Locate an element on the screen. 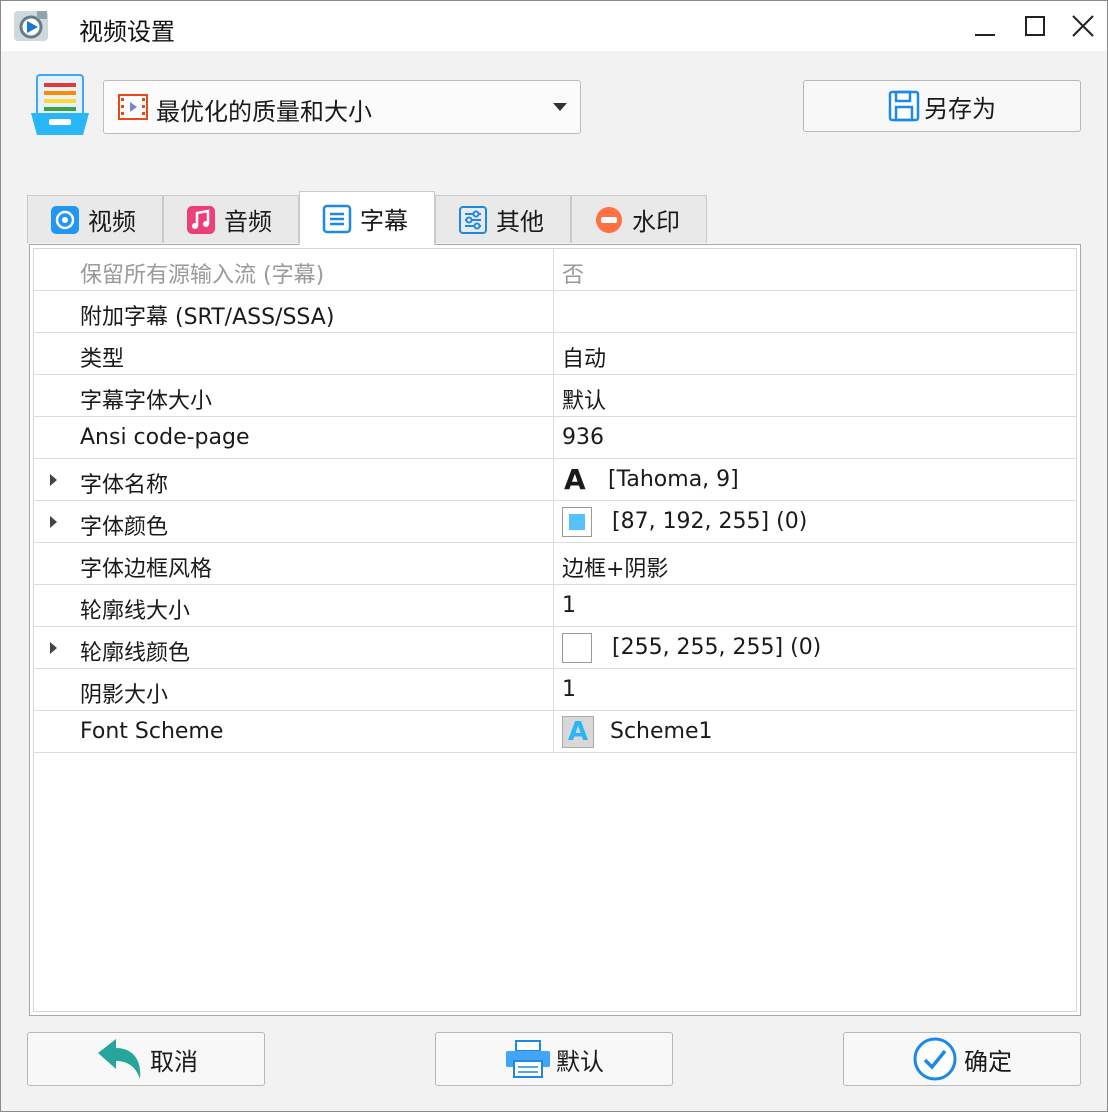 Image resolution: width=1108 pixels, height=1112 pixels. printer-icon is located at coordinates (528, 1059).